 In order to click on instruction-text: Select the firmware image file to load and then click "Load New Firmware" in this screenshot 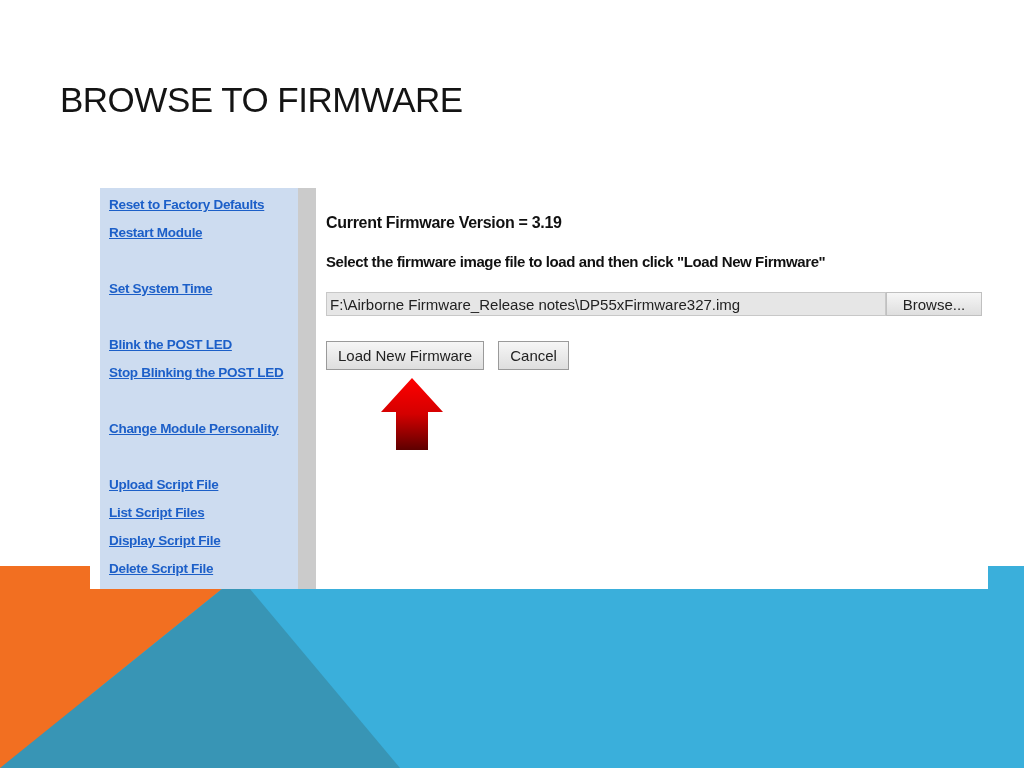, I will do `click(576, 261)`.